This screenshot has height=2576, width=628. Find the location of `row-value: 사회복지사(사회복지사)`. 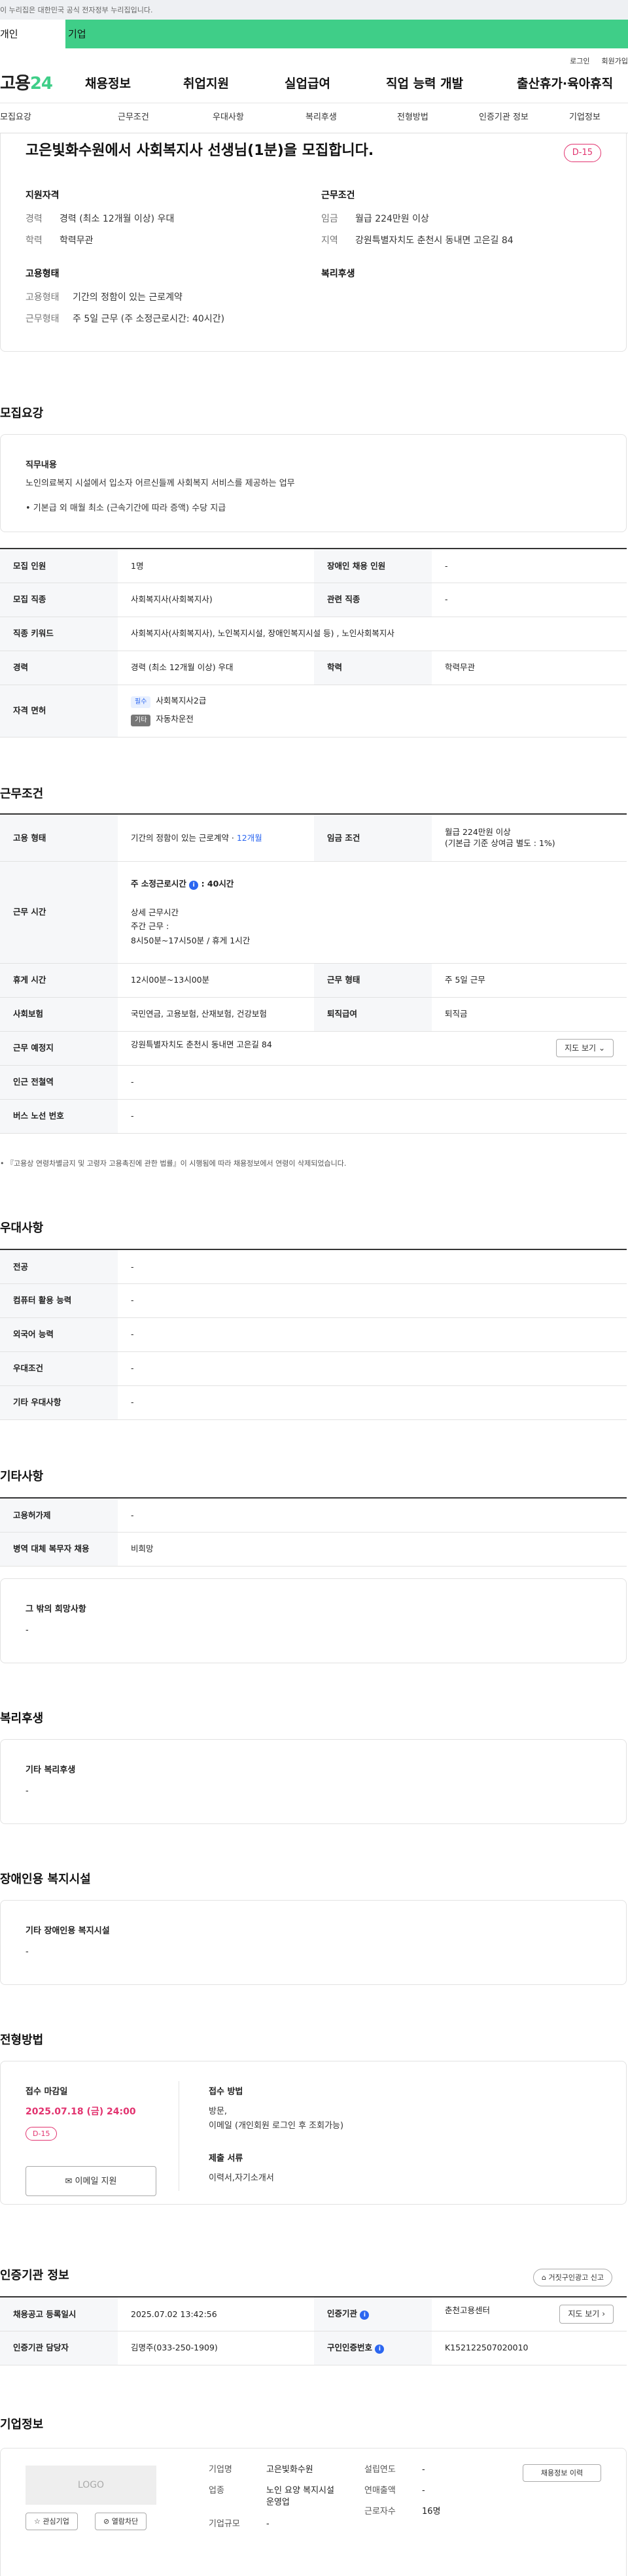

row-value: 사회복지사(사회복지사) is located at coordinates (216, 600).